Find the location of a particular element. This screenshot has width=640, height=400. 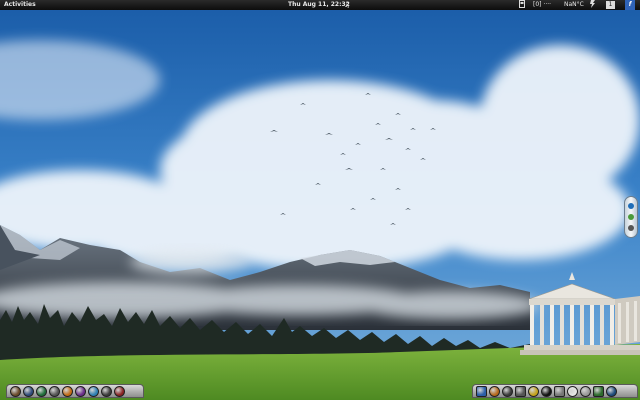

widget-dot-middle is located at coordinates (631, 217).